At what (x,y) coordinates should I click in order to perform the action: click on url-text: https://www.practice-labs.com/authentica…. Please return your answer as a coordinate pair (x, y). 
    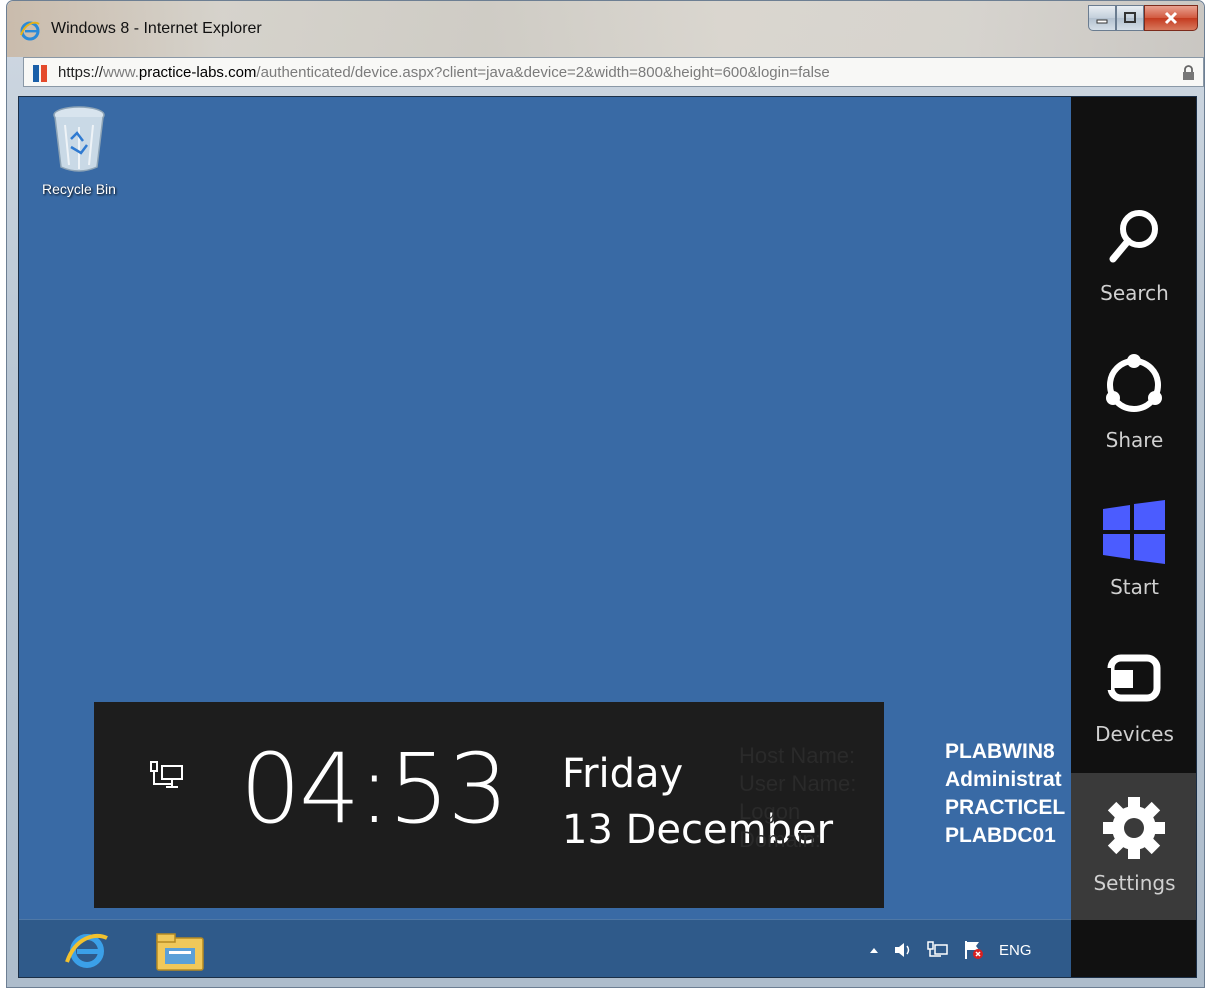
    Looking at the image, I should click on (444, 72).